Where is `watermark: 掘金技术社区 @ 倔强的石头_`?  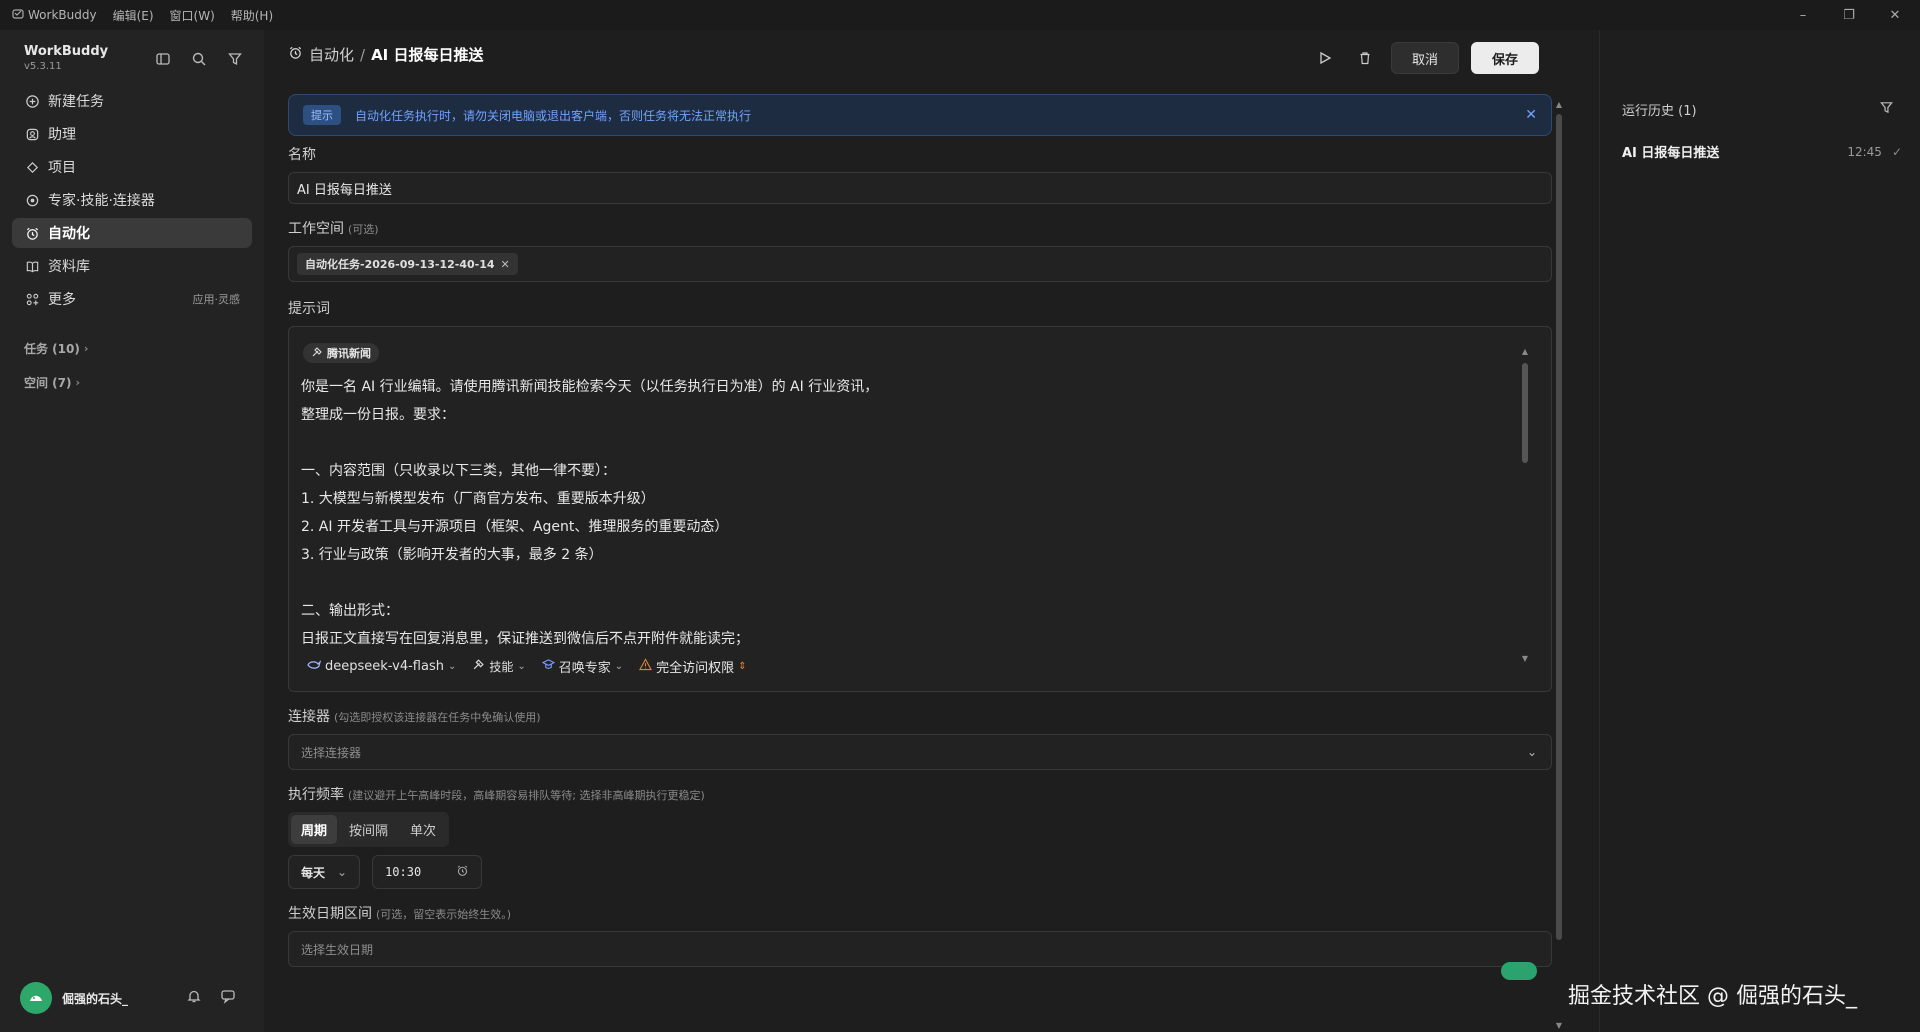 watermark: 掘金技术社区 @ 倔强的石头_ is located at coordinates (1712, 996).